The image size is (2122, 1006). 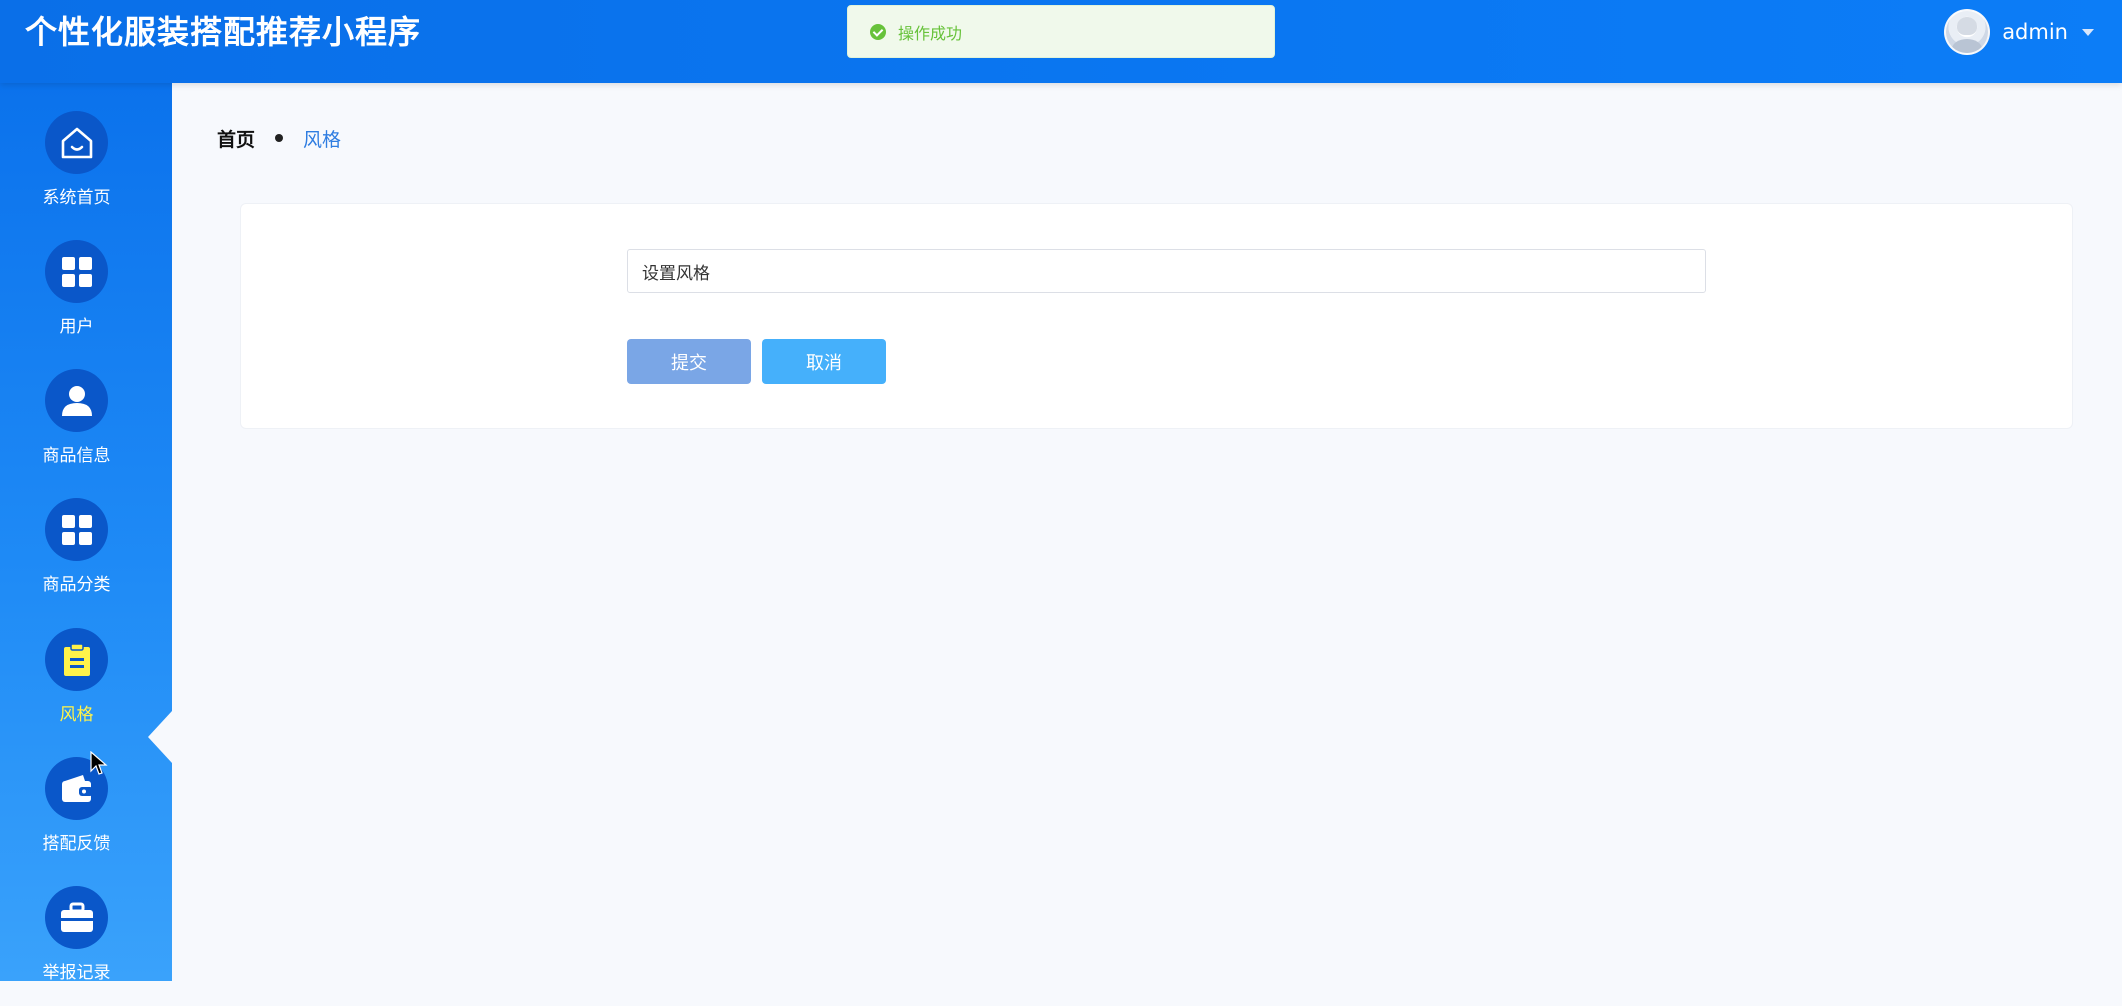 I want to click on cancel-button: 取消, so click(x=824, y=361).